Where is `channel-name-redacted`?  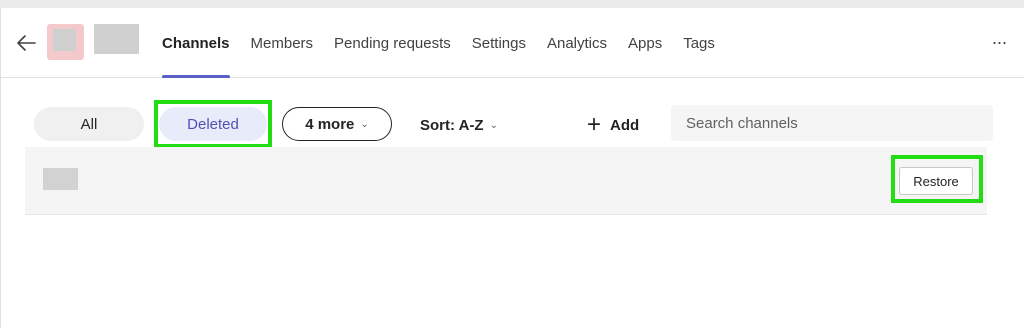 channel-name-redacted is located at coordinates (60, 179).